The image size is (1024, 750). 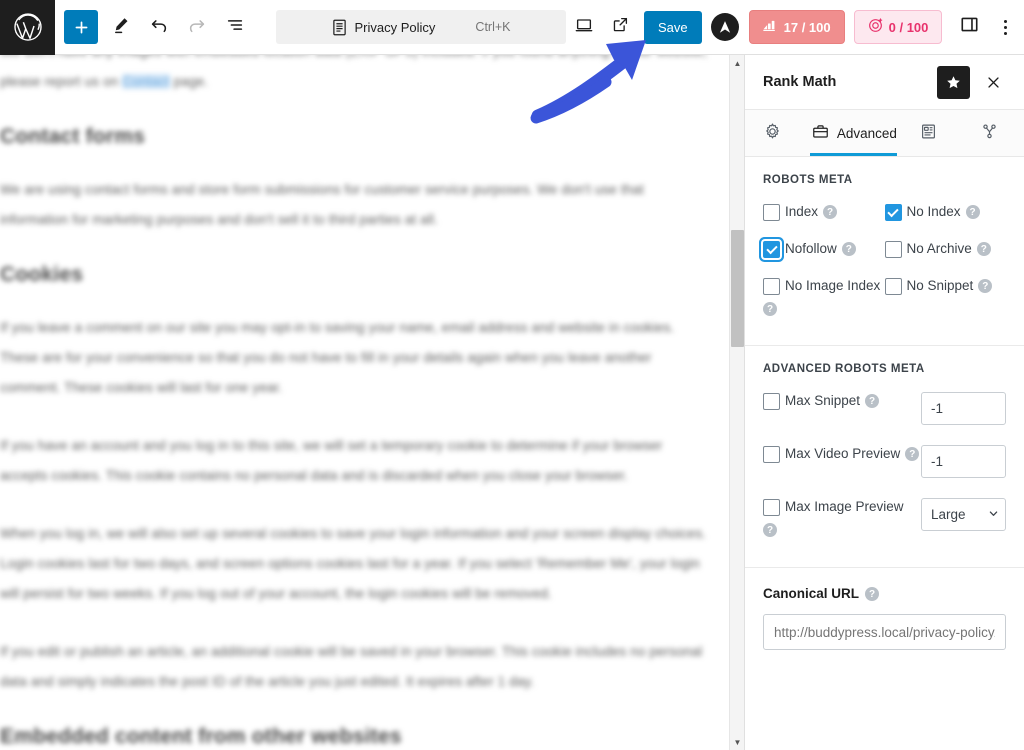 What do you see at coordinates (848, 249) in the screenshot?
I see `robots-nofollow-help-icon: ?` at bounding box center [848, 249].